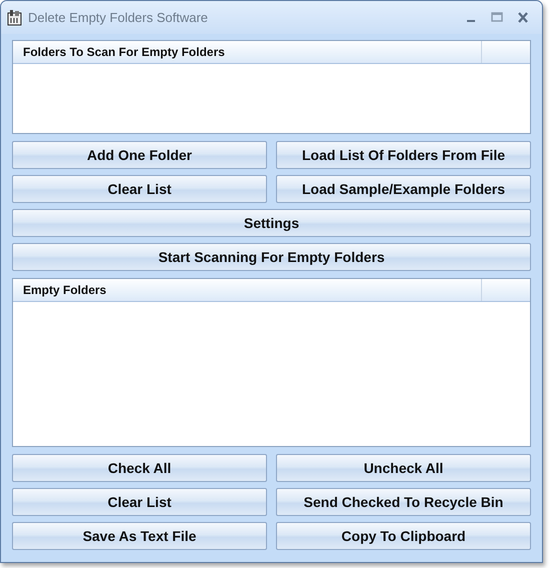 Image resolution: width=550 pixels, height=568 pixels. Describe the element at coordinates (403, 502) in the screenshot. I see `action-button: Send Checked To Recycle Bin` at that location.